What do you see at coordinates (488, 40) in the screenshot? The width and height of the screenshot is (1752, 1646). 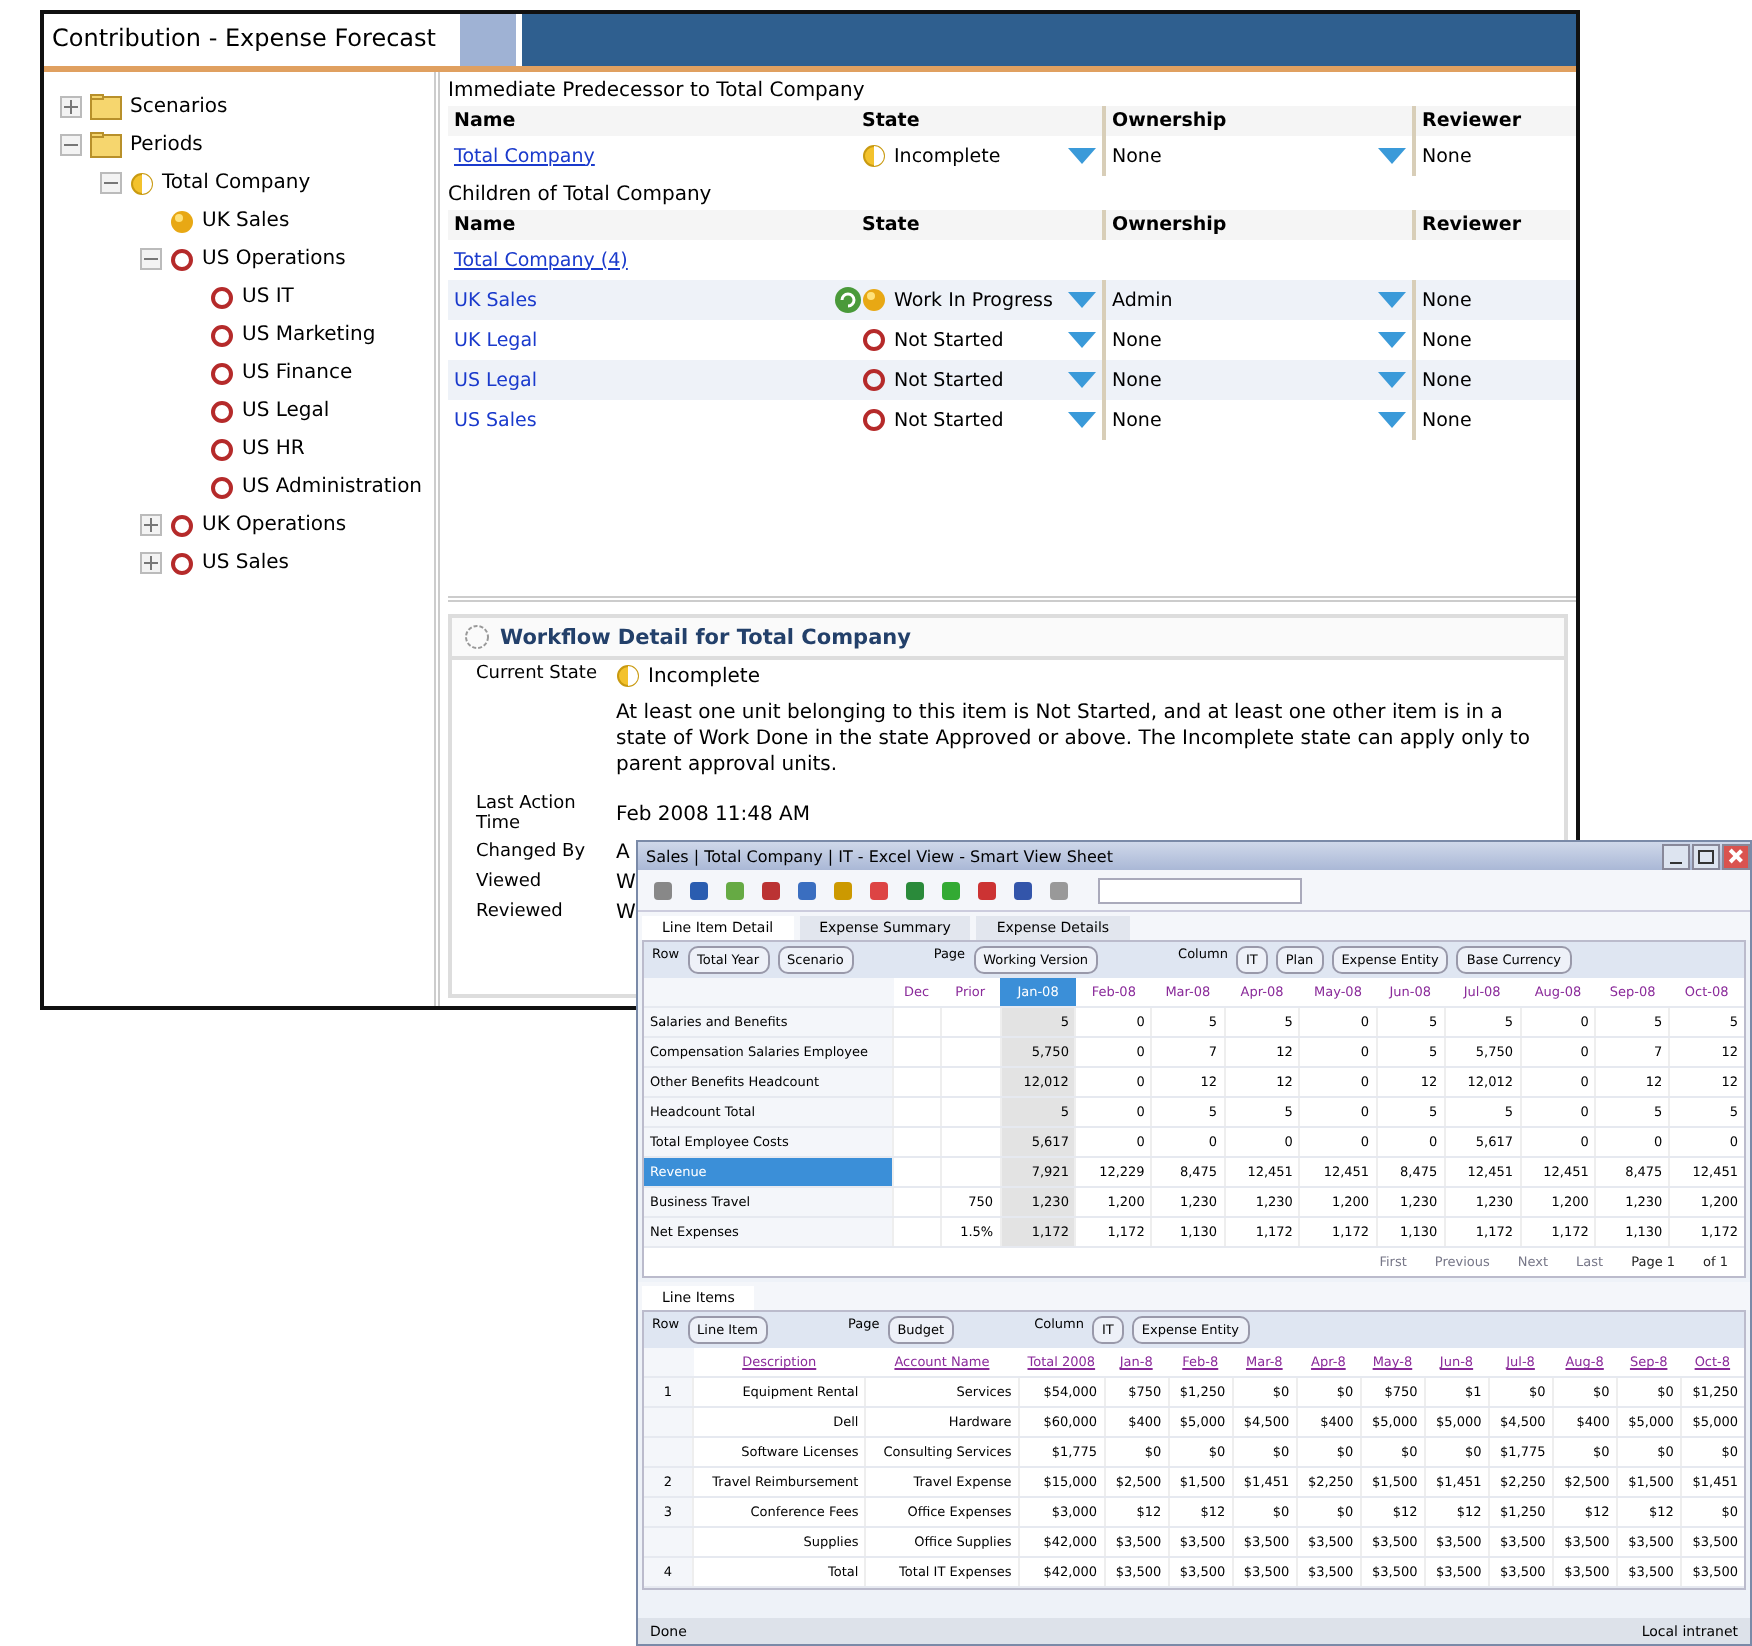 I see `title-bar-background` at bounding box center [488, 40].